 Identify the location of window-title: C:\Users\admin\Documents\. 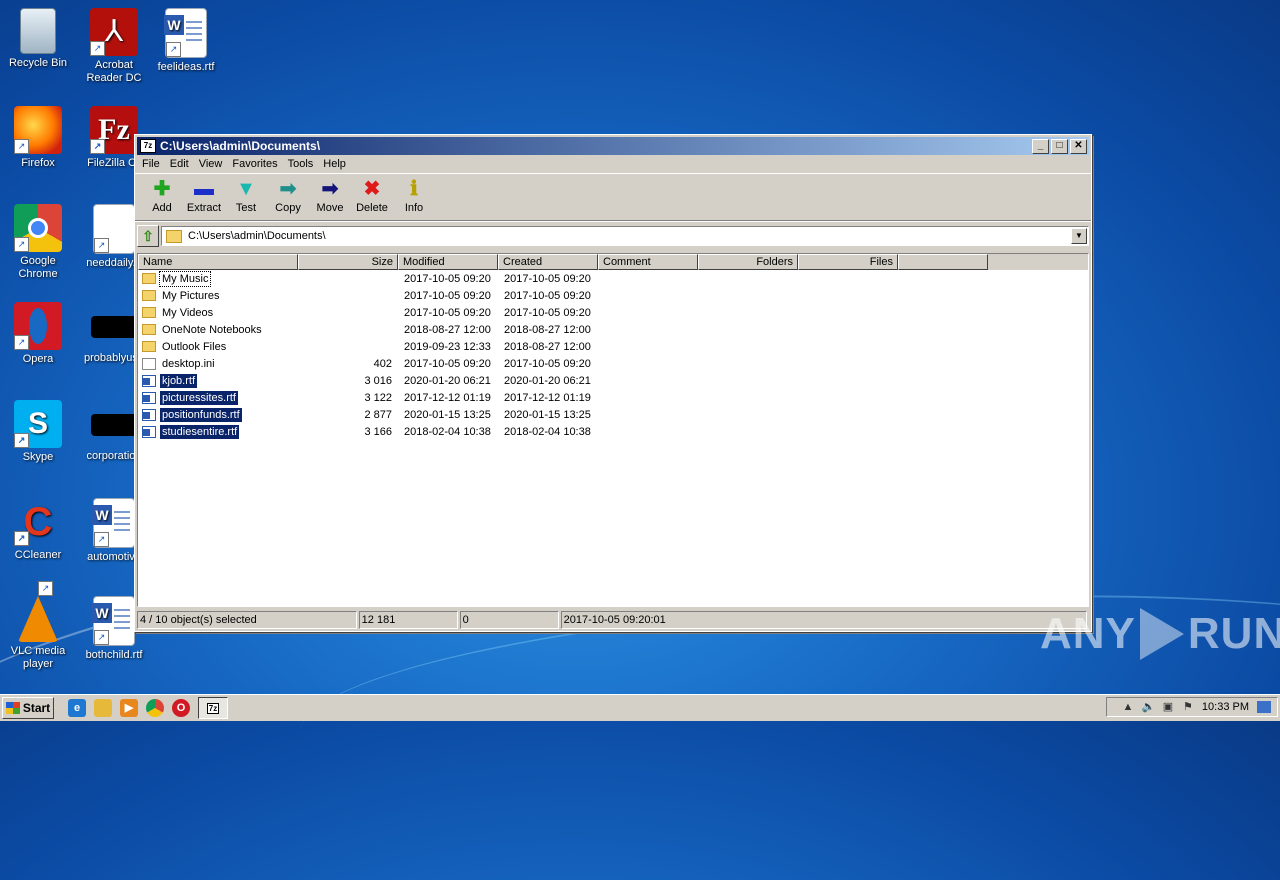
(240, 146).